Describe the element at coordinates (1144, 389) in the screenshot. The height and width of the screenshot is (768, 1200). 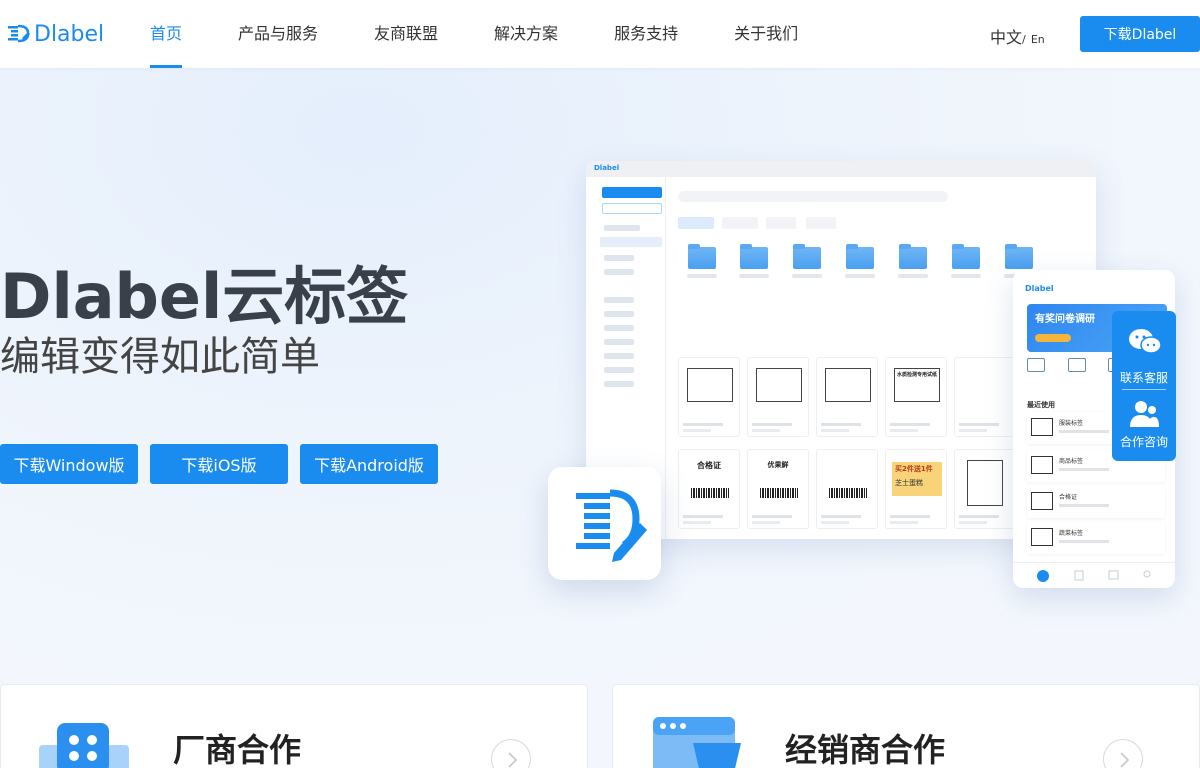
I see `contact-divider` at that location.